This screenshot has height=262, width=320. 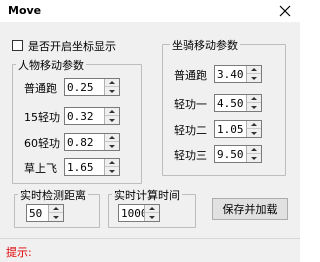 I want to click on calc-time-group-title: 实时计算时间, so click(x=147, y=195).